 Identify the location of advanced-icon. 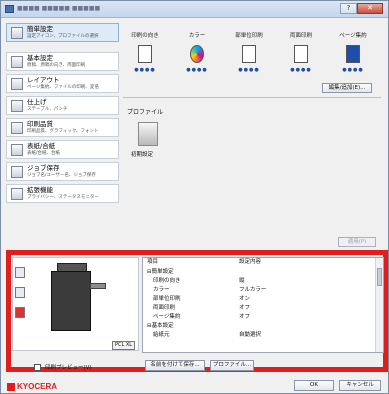
(17, 193).